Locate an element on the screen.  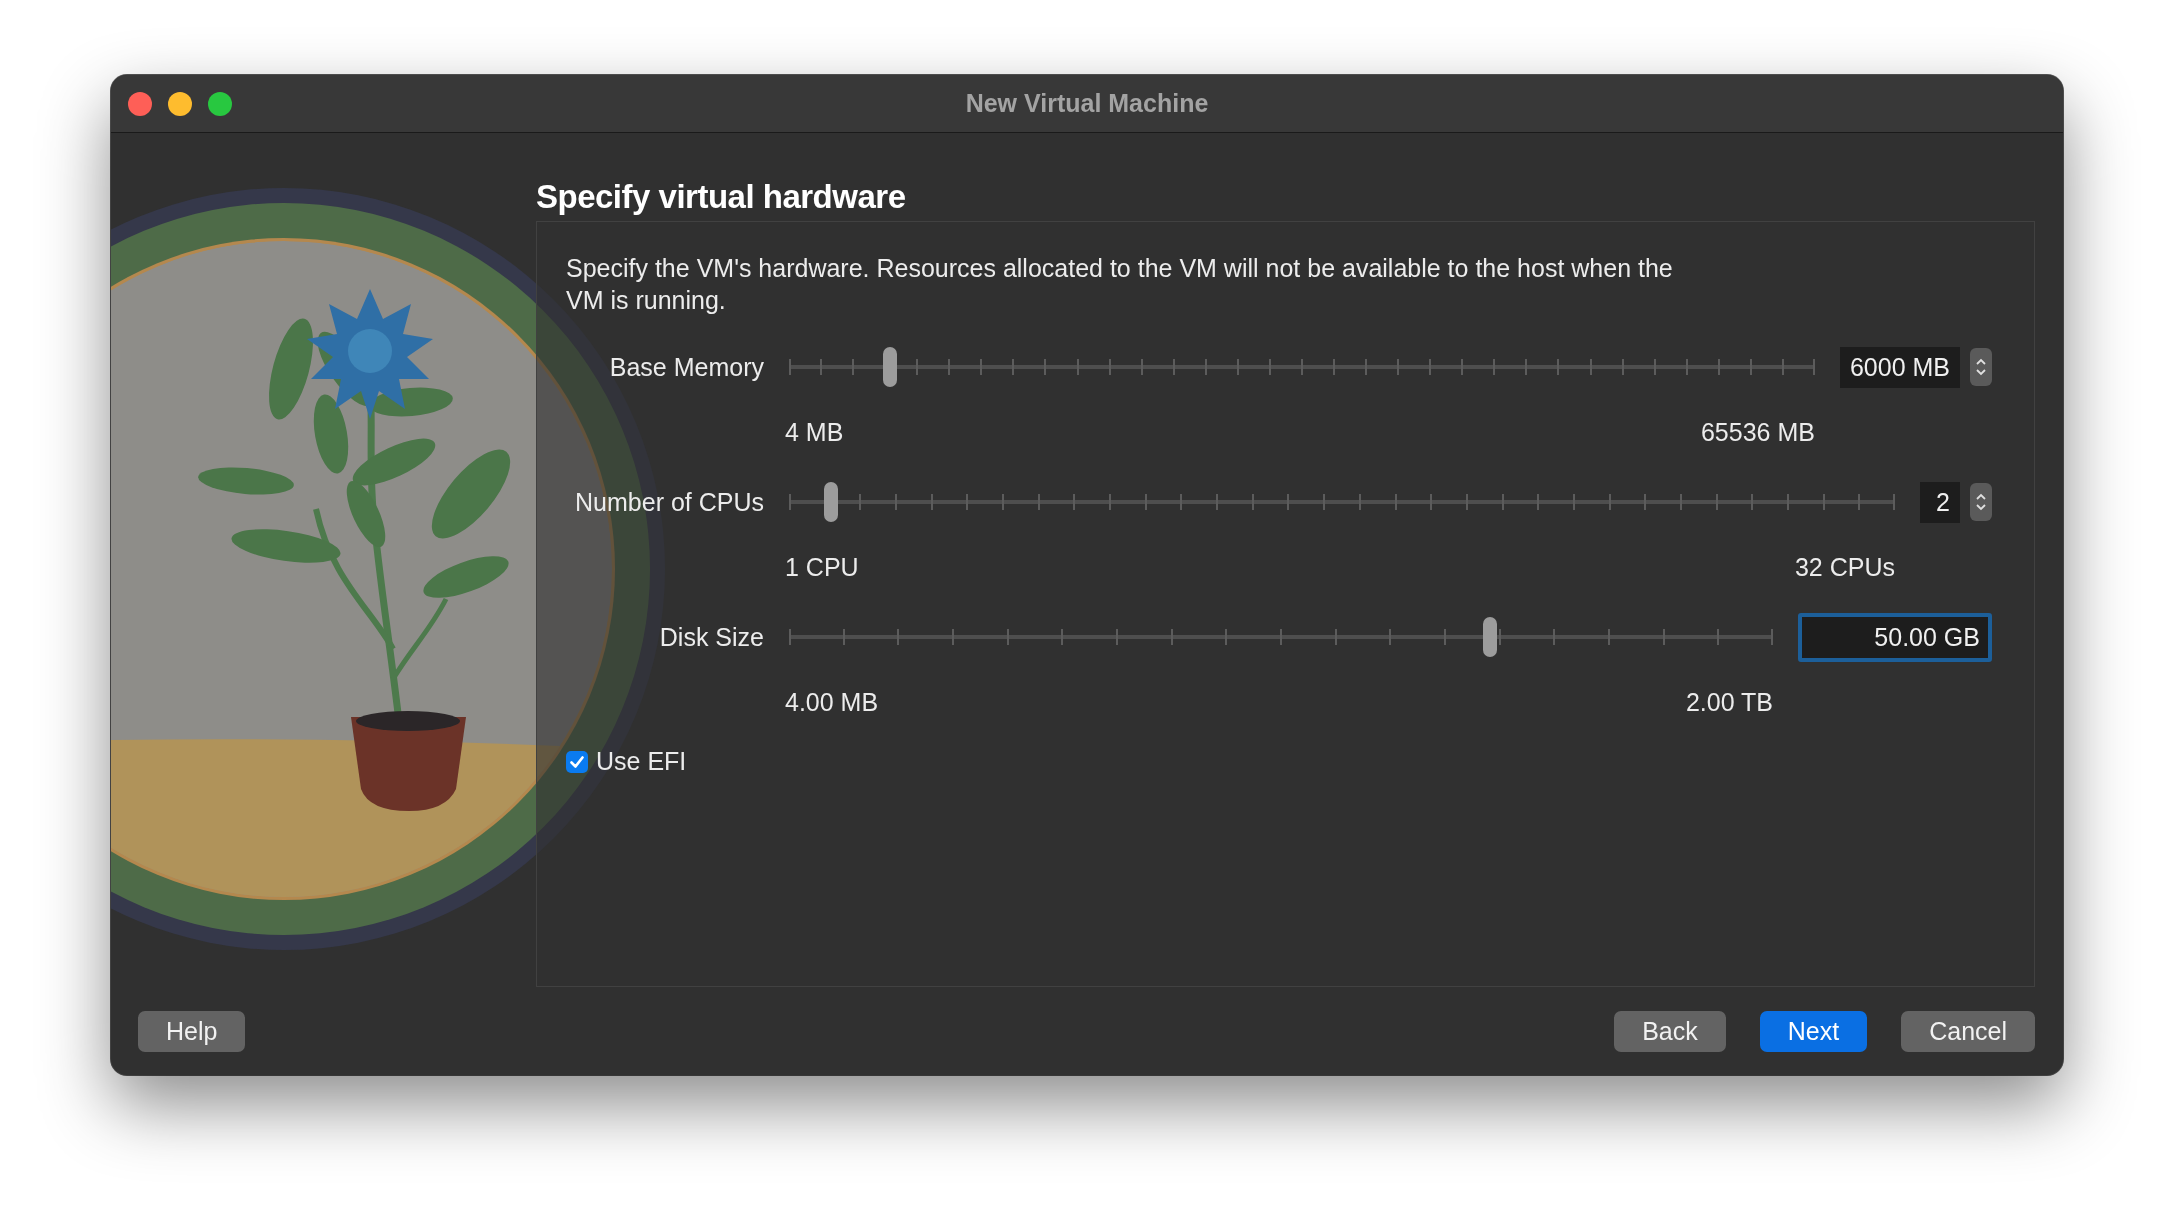
setting-label: Number of CPUs is located at coordinates (669, 502).